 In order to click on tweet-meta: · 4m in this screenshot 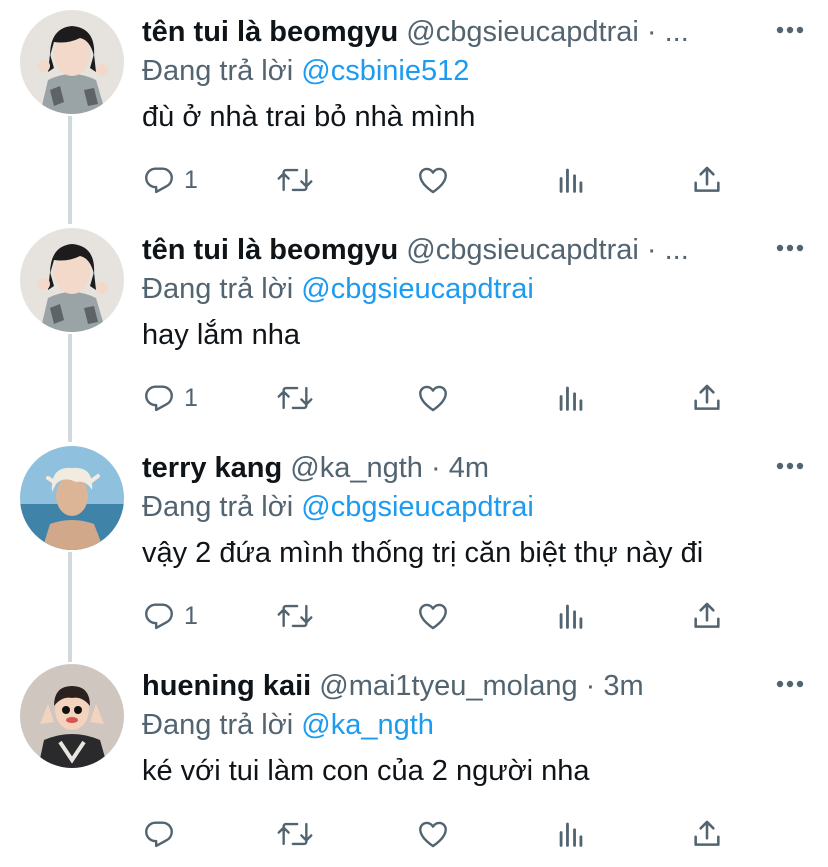, I will do `click(460, 468)`.